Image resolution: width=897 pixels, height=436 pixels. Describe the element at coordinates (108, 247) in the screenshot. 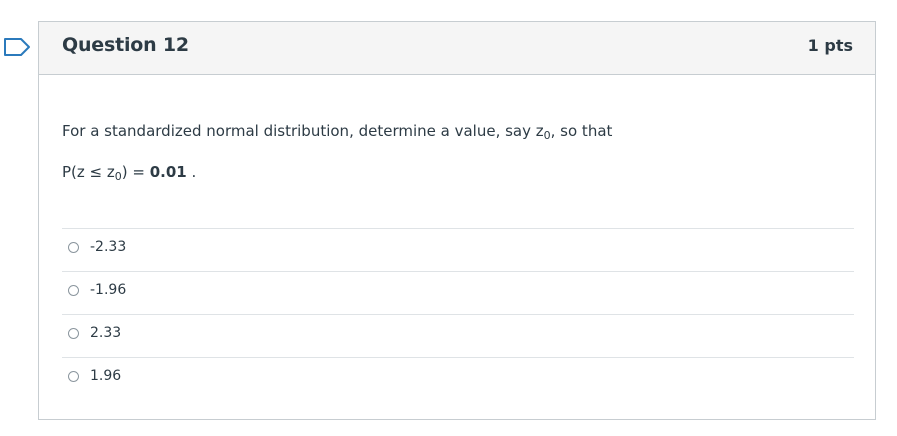

I see `answer-label: -2.33` at that location.